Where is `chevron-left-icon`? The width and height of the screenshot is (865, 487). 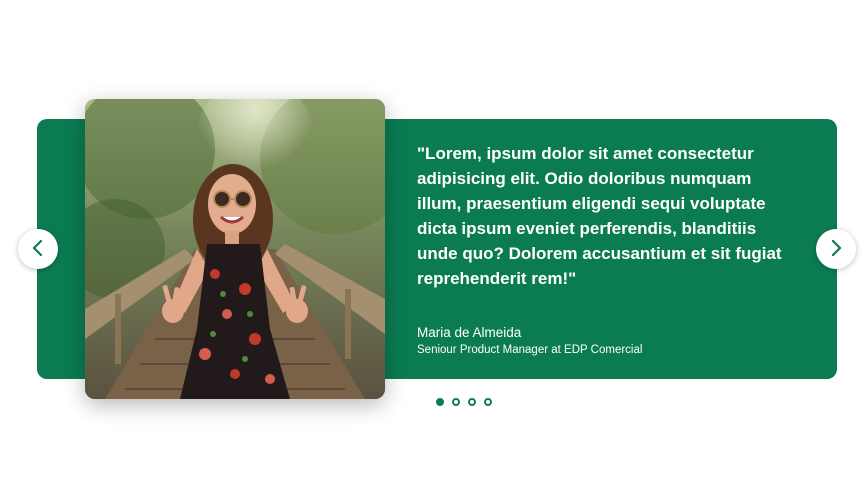 chevron-left-icon is located at coordinates (38, 249).